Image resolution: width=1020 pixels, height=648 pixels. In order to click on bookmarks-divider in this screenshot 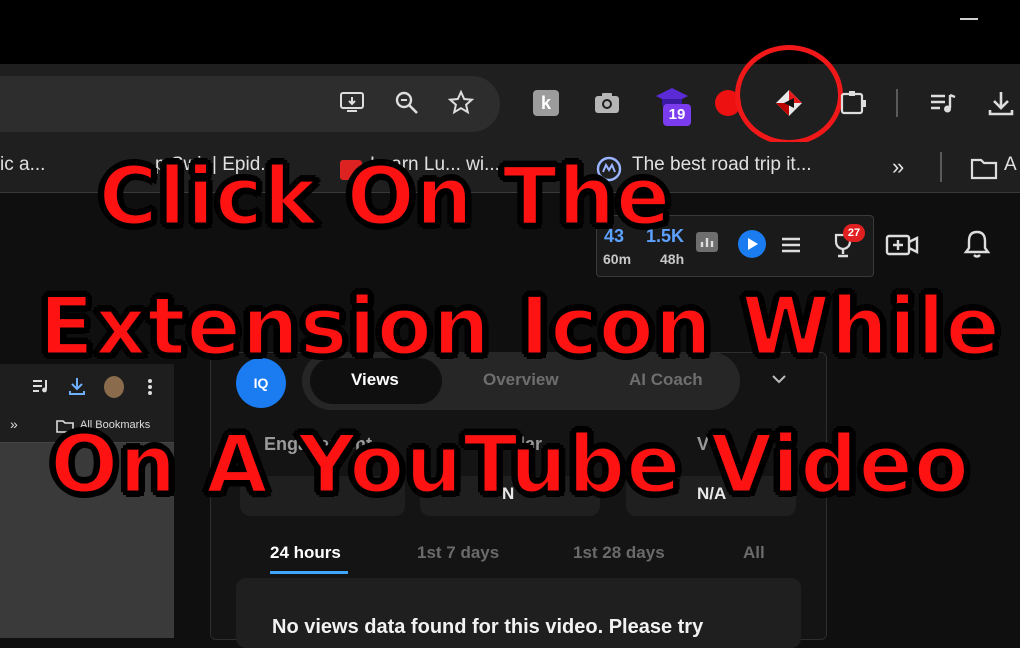, I will do `click(941, 167)`.